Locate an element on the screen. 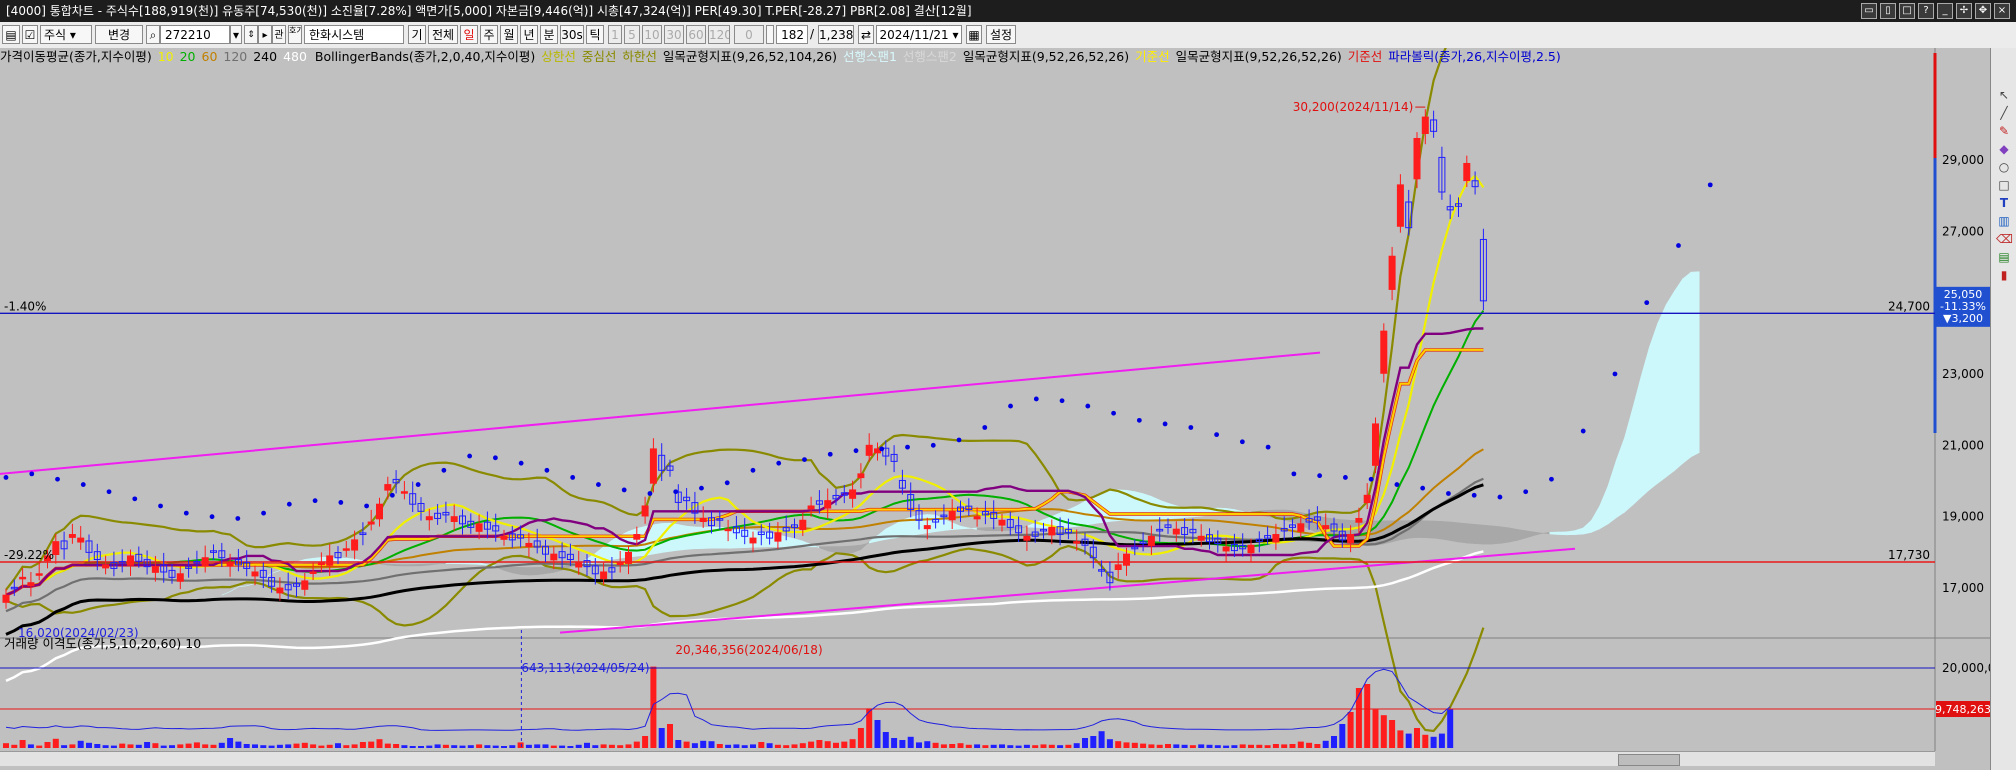  tab-day: 일 is located at coordinates (469, 34).